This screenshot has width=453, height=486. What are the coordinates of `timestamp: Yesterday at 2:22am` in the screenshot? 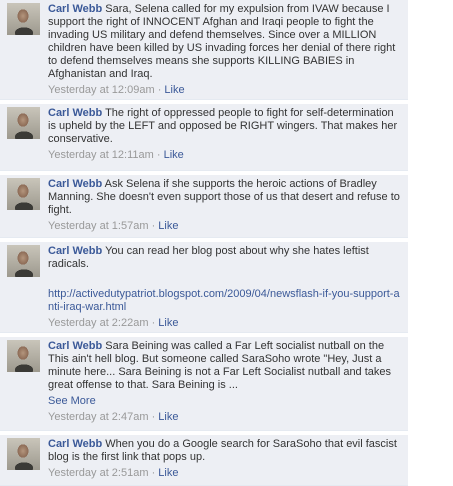 It's located at (98, 323).